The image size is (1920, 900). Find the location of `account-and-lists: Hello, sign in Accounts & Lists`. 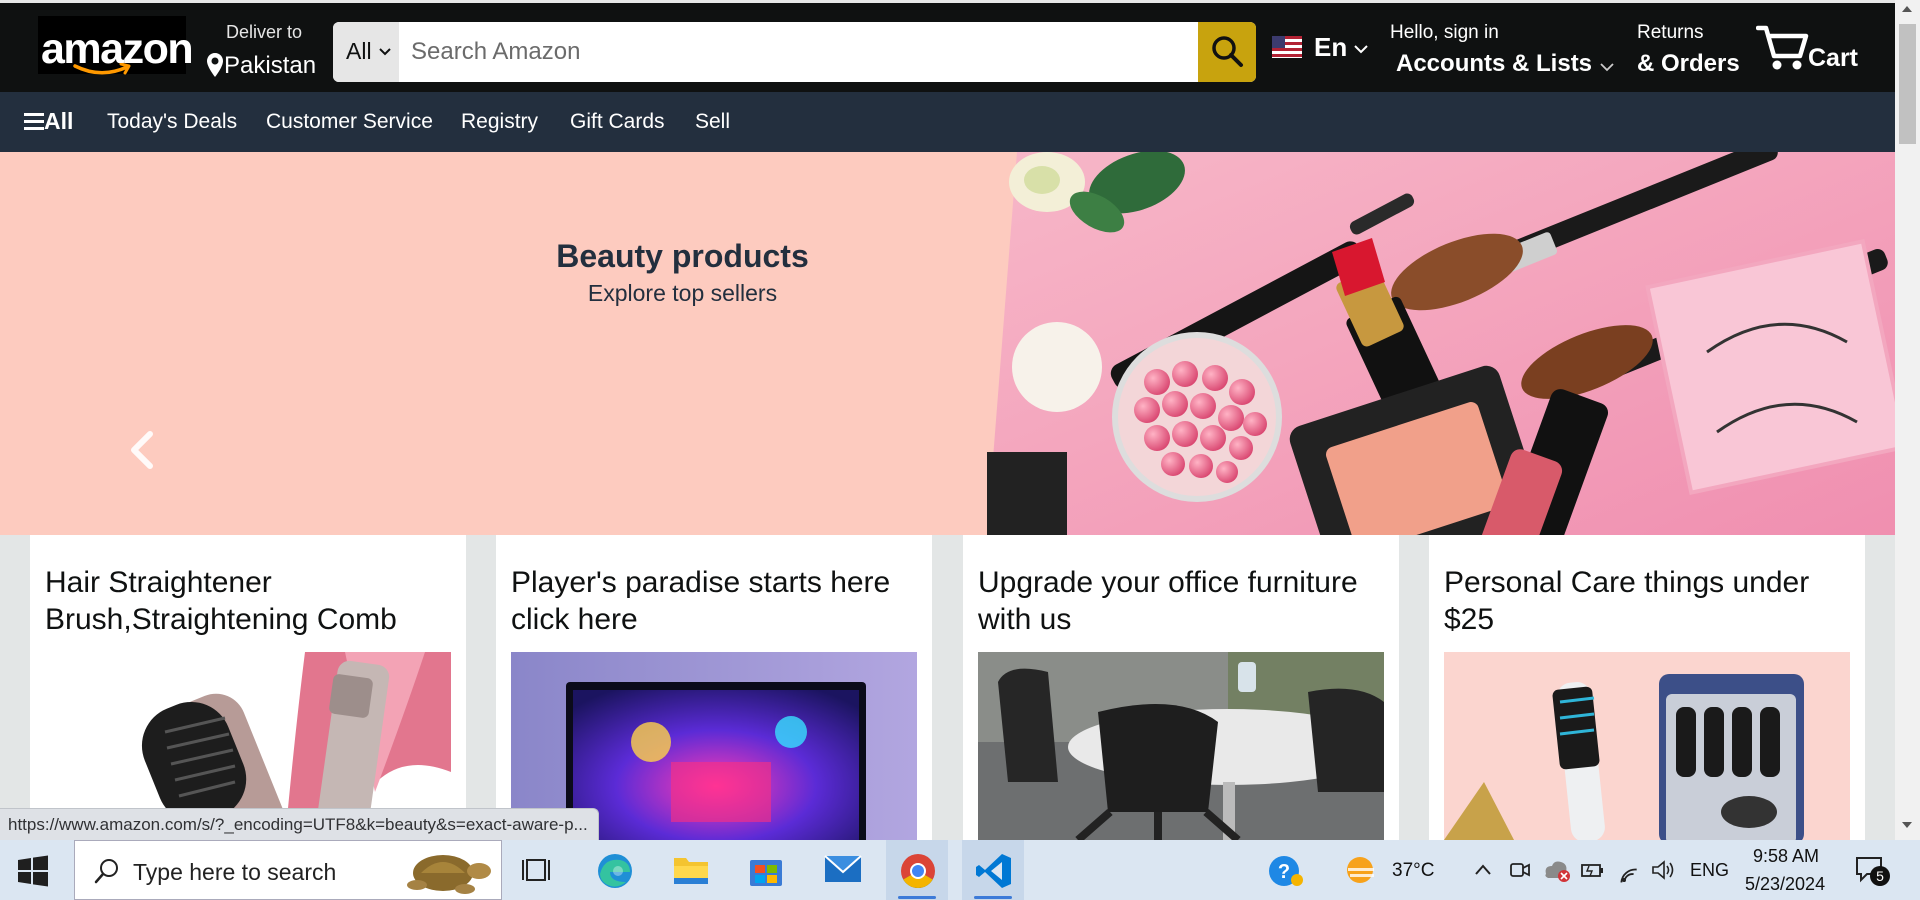

account-and-lists: Hello, sign in Accounts & Lists is located at coordinates (1505, 50).